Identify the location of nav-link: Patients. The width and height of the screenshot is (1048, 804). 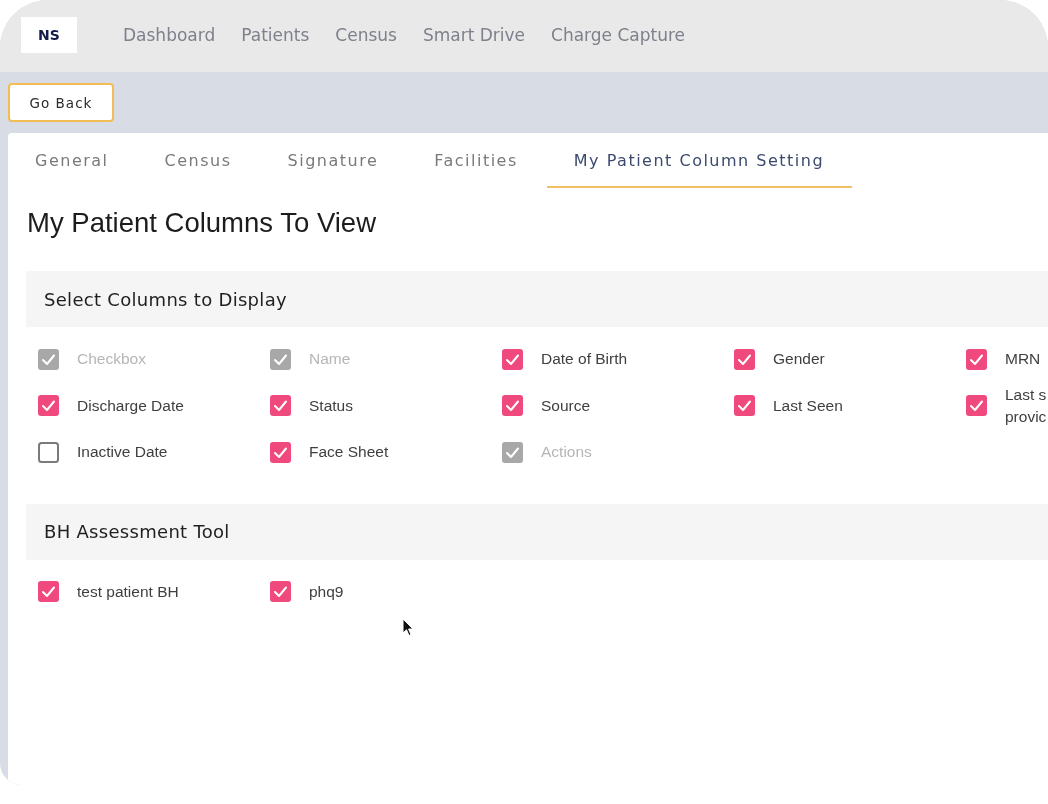
(275, 35).